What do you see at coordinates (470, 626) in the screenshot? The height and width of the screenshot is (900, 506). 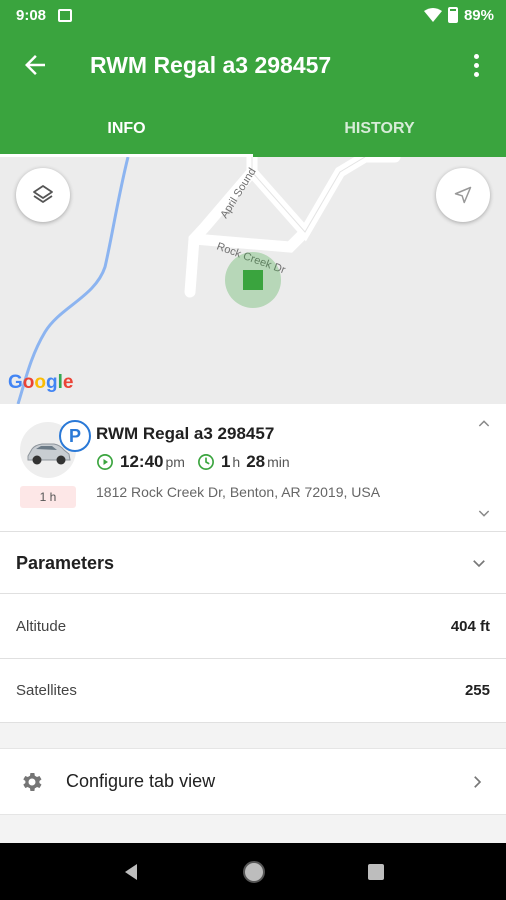 I see `parameter-value: 404 ft` at bounding box center [470, 626].